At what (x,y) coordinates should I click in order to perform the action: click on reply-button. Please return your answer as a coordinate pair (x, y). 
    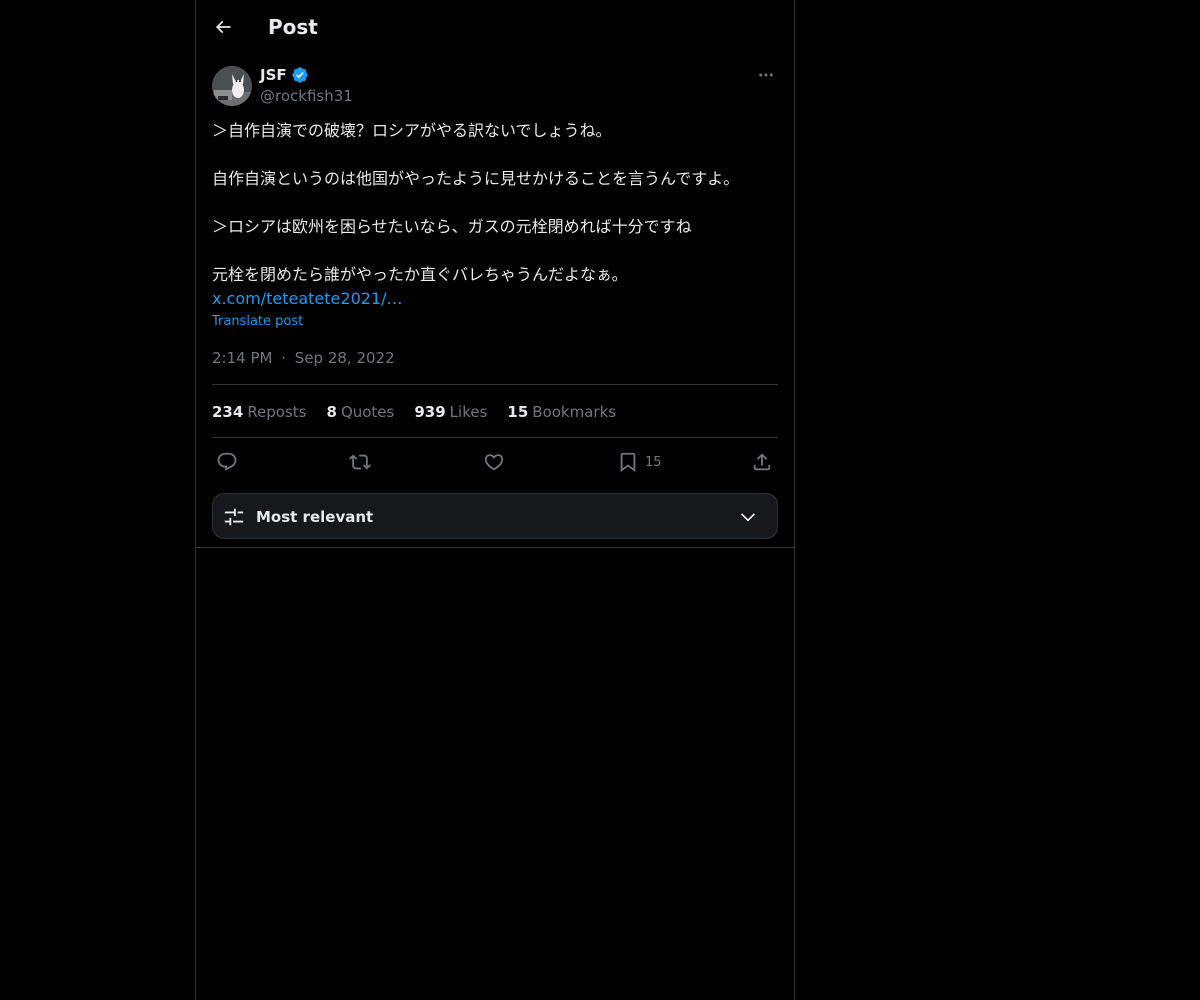
    Looking at the image, I should click on (227, 462).